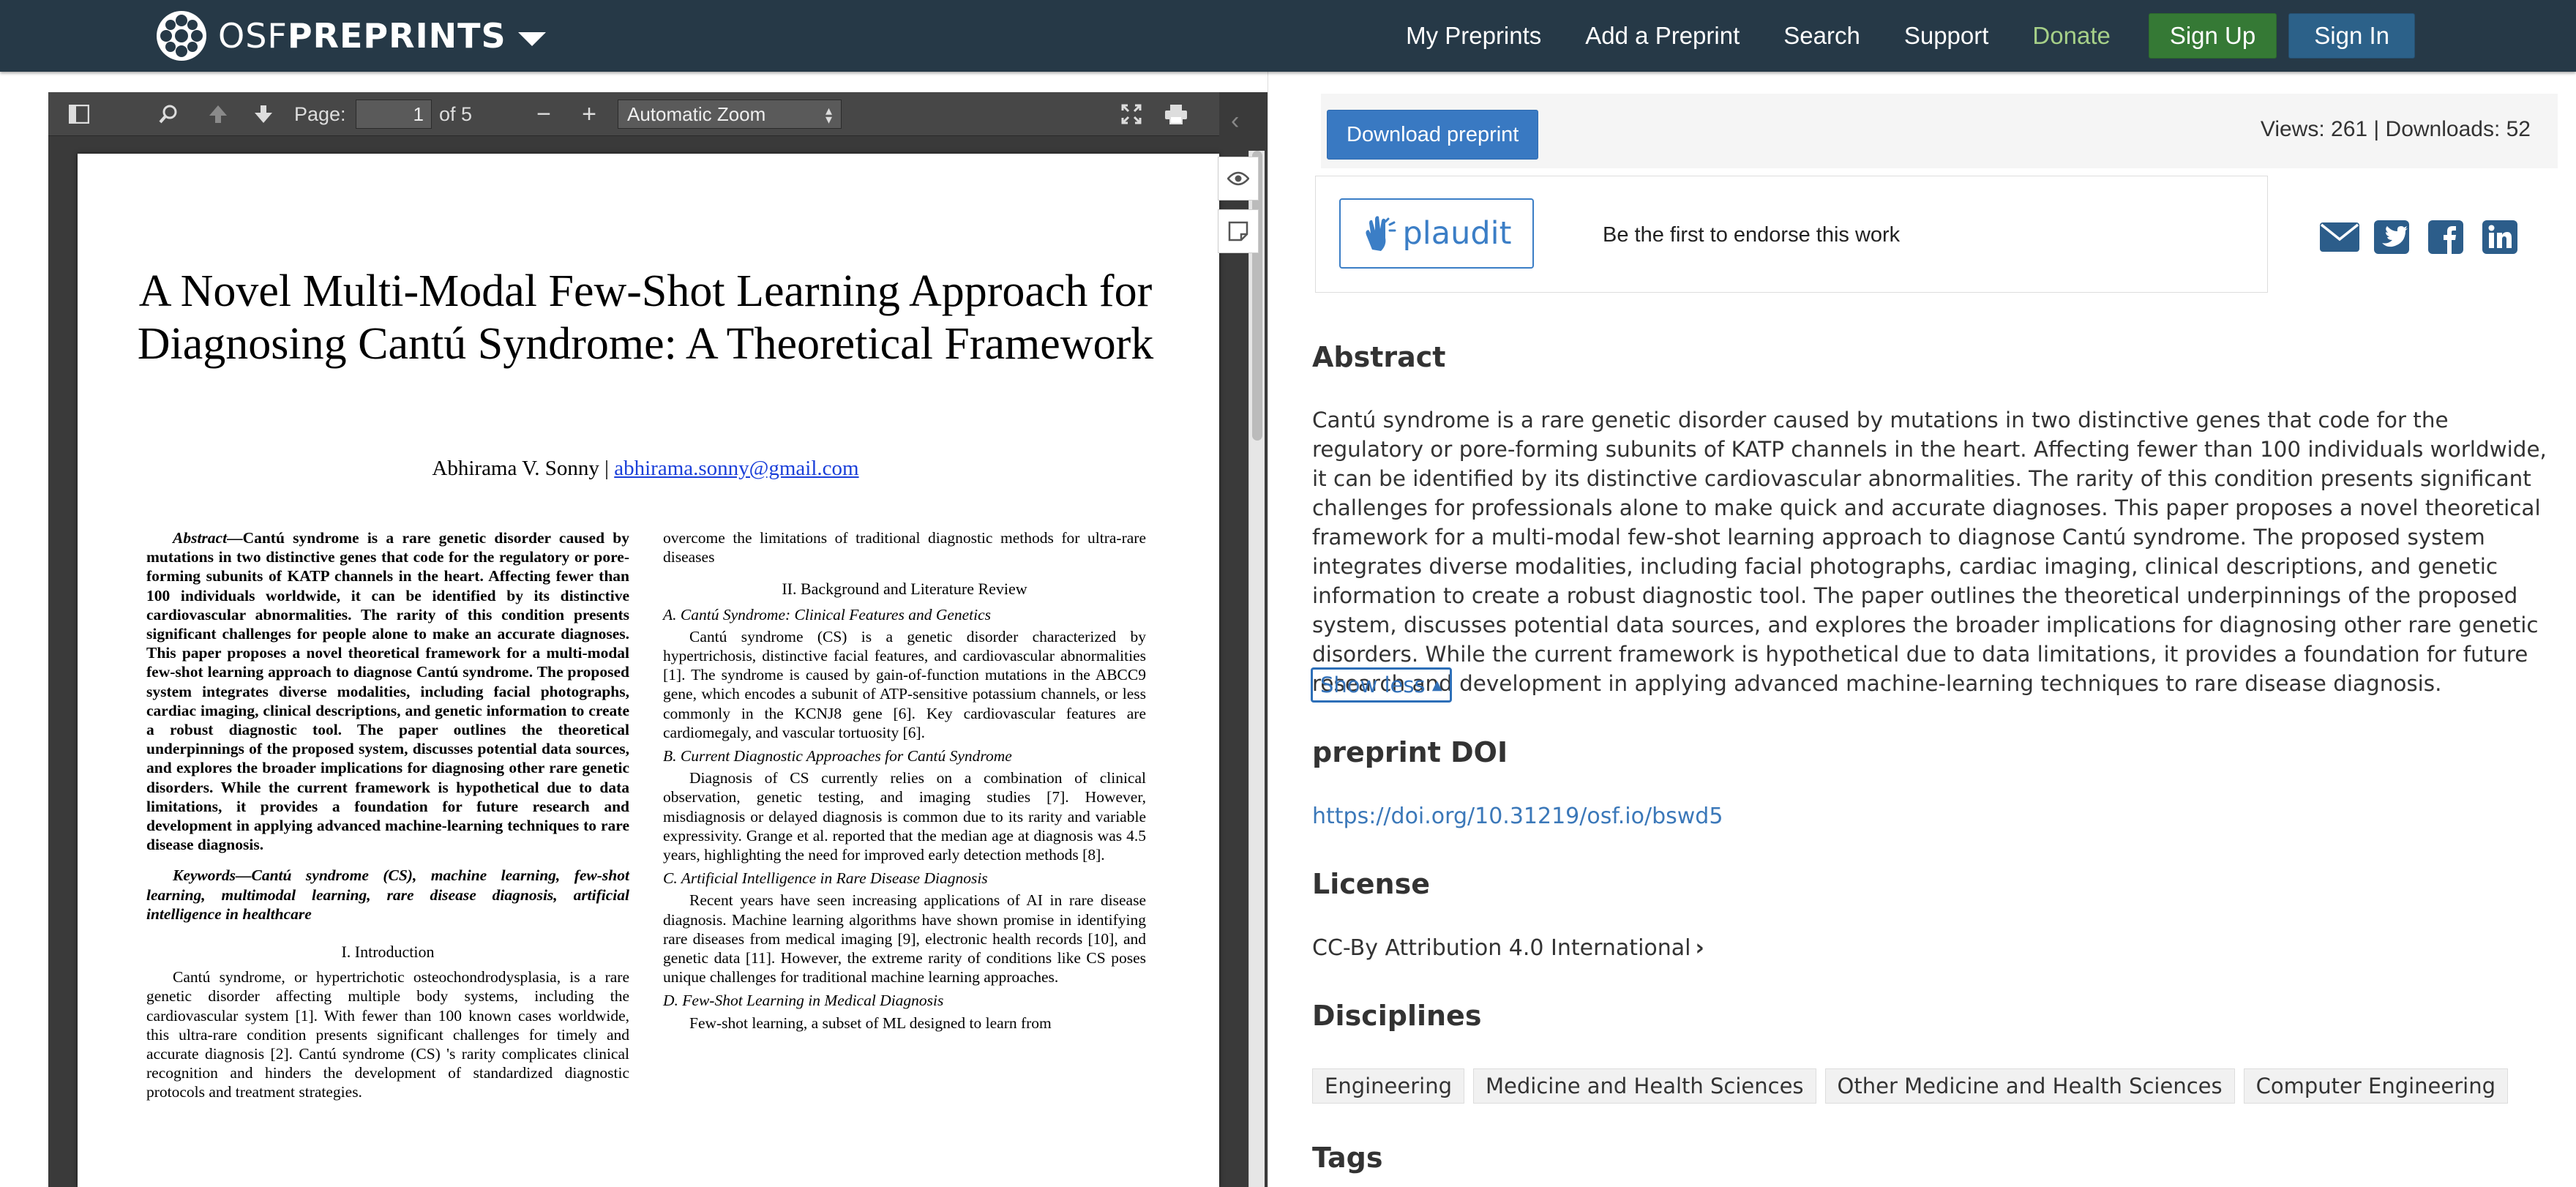  I want to click on clapping-hands-icon, so click(1380, 233).